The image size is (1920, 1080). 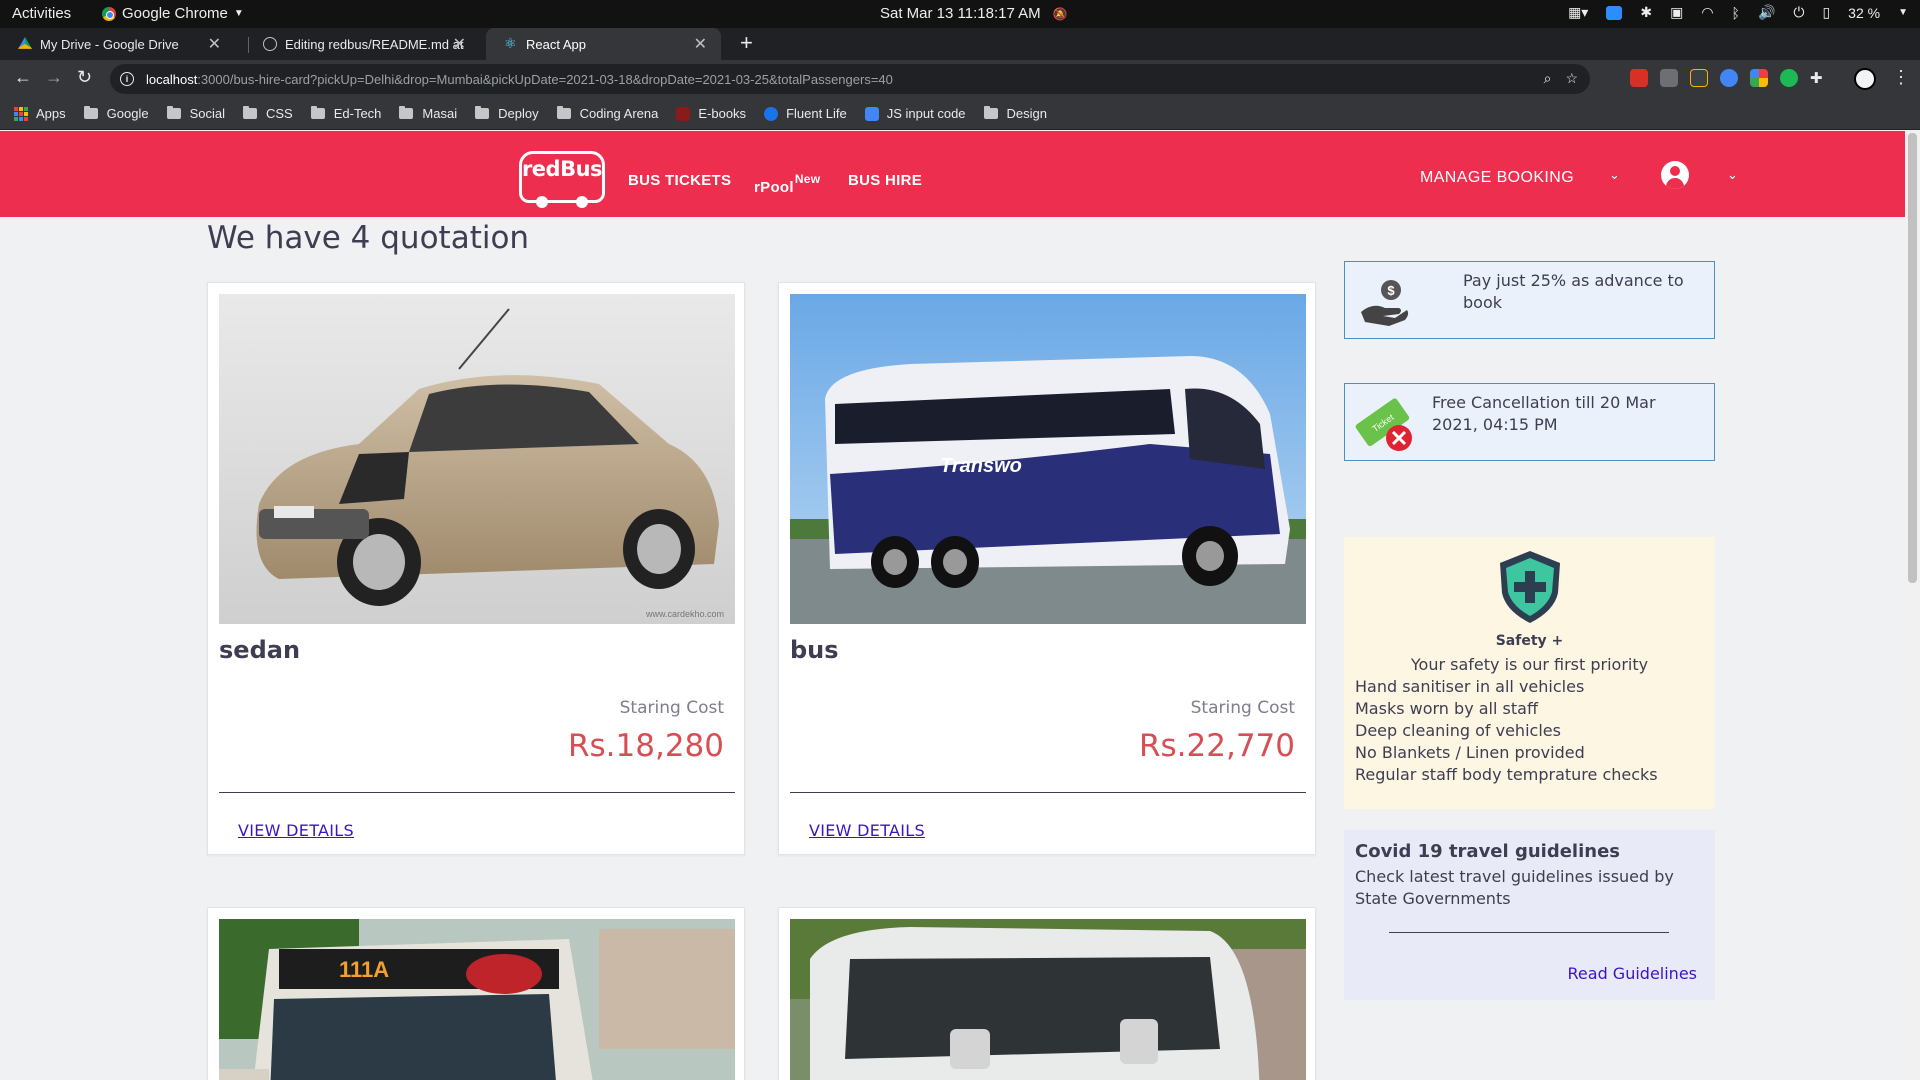 What do you see at coordinates (816, 113) in the screenshot?
I see `bookmark-label: Fluent Life` at bounding box center [816, 113].